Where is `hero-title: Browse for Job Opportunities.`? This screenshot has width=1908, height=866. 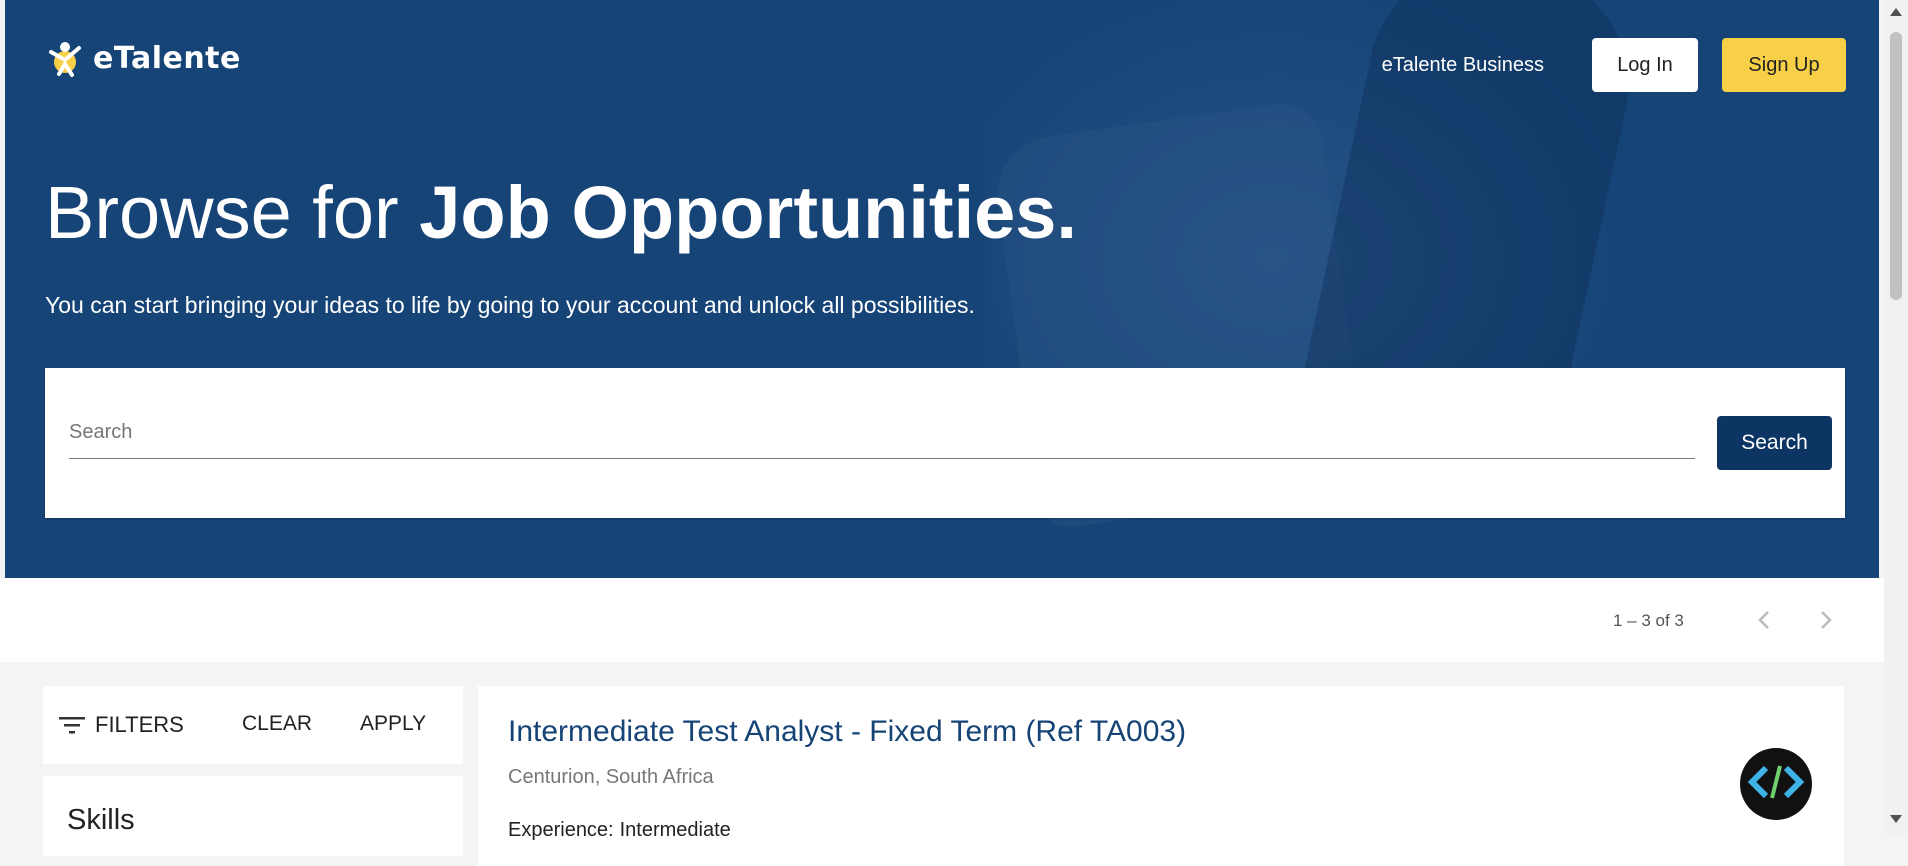 hero-title: Browse for Job Opportunities. is located at coordinates (561, 213).